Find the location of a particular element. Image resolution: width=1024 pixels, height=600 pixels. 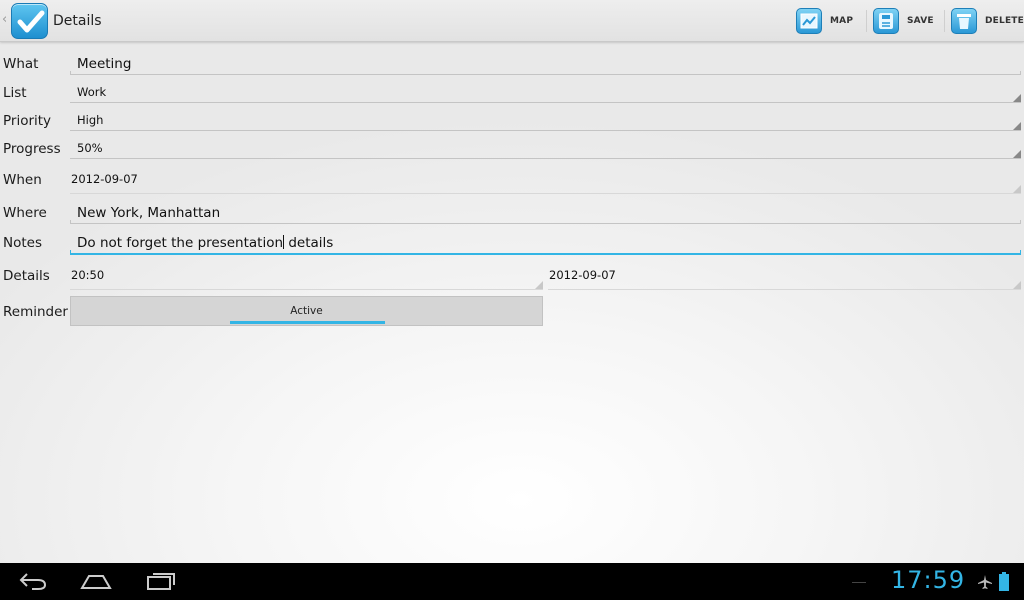

map-icon is located at coordinates (809, 21).